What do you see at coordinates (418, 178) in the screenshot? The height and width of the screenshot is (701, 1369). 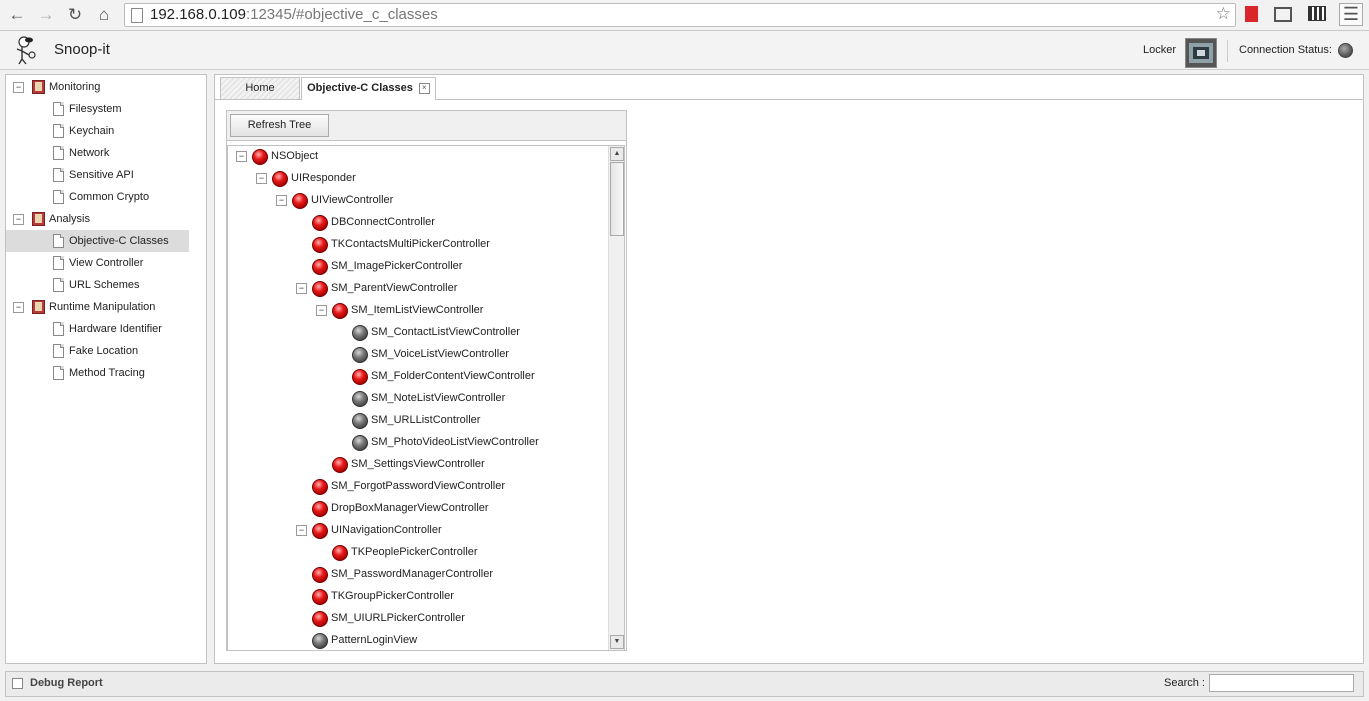 I see `tree-node-uiresponder: − UIResponder` at bounding box center [418, 178].